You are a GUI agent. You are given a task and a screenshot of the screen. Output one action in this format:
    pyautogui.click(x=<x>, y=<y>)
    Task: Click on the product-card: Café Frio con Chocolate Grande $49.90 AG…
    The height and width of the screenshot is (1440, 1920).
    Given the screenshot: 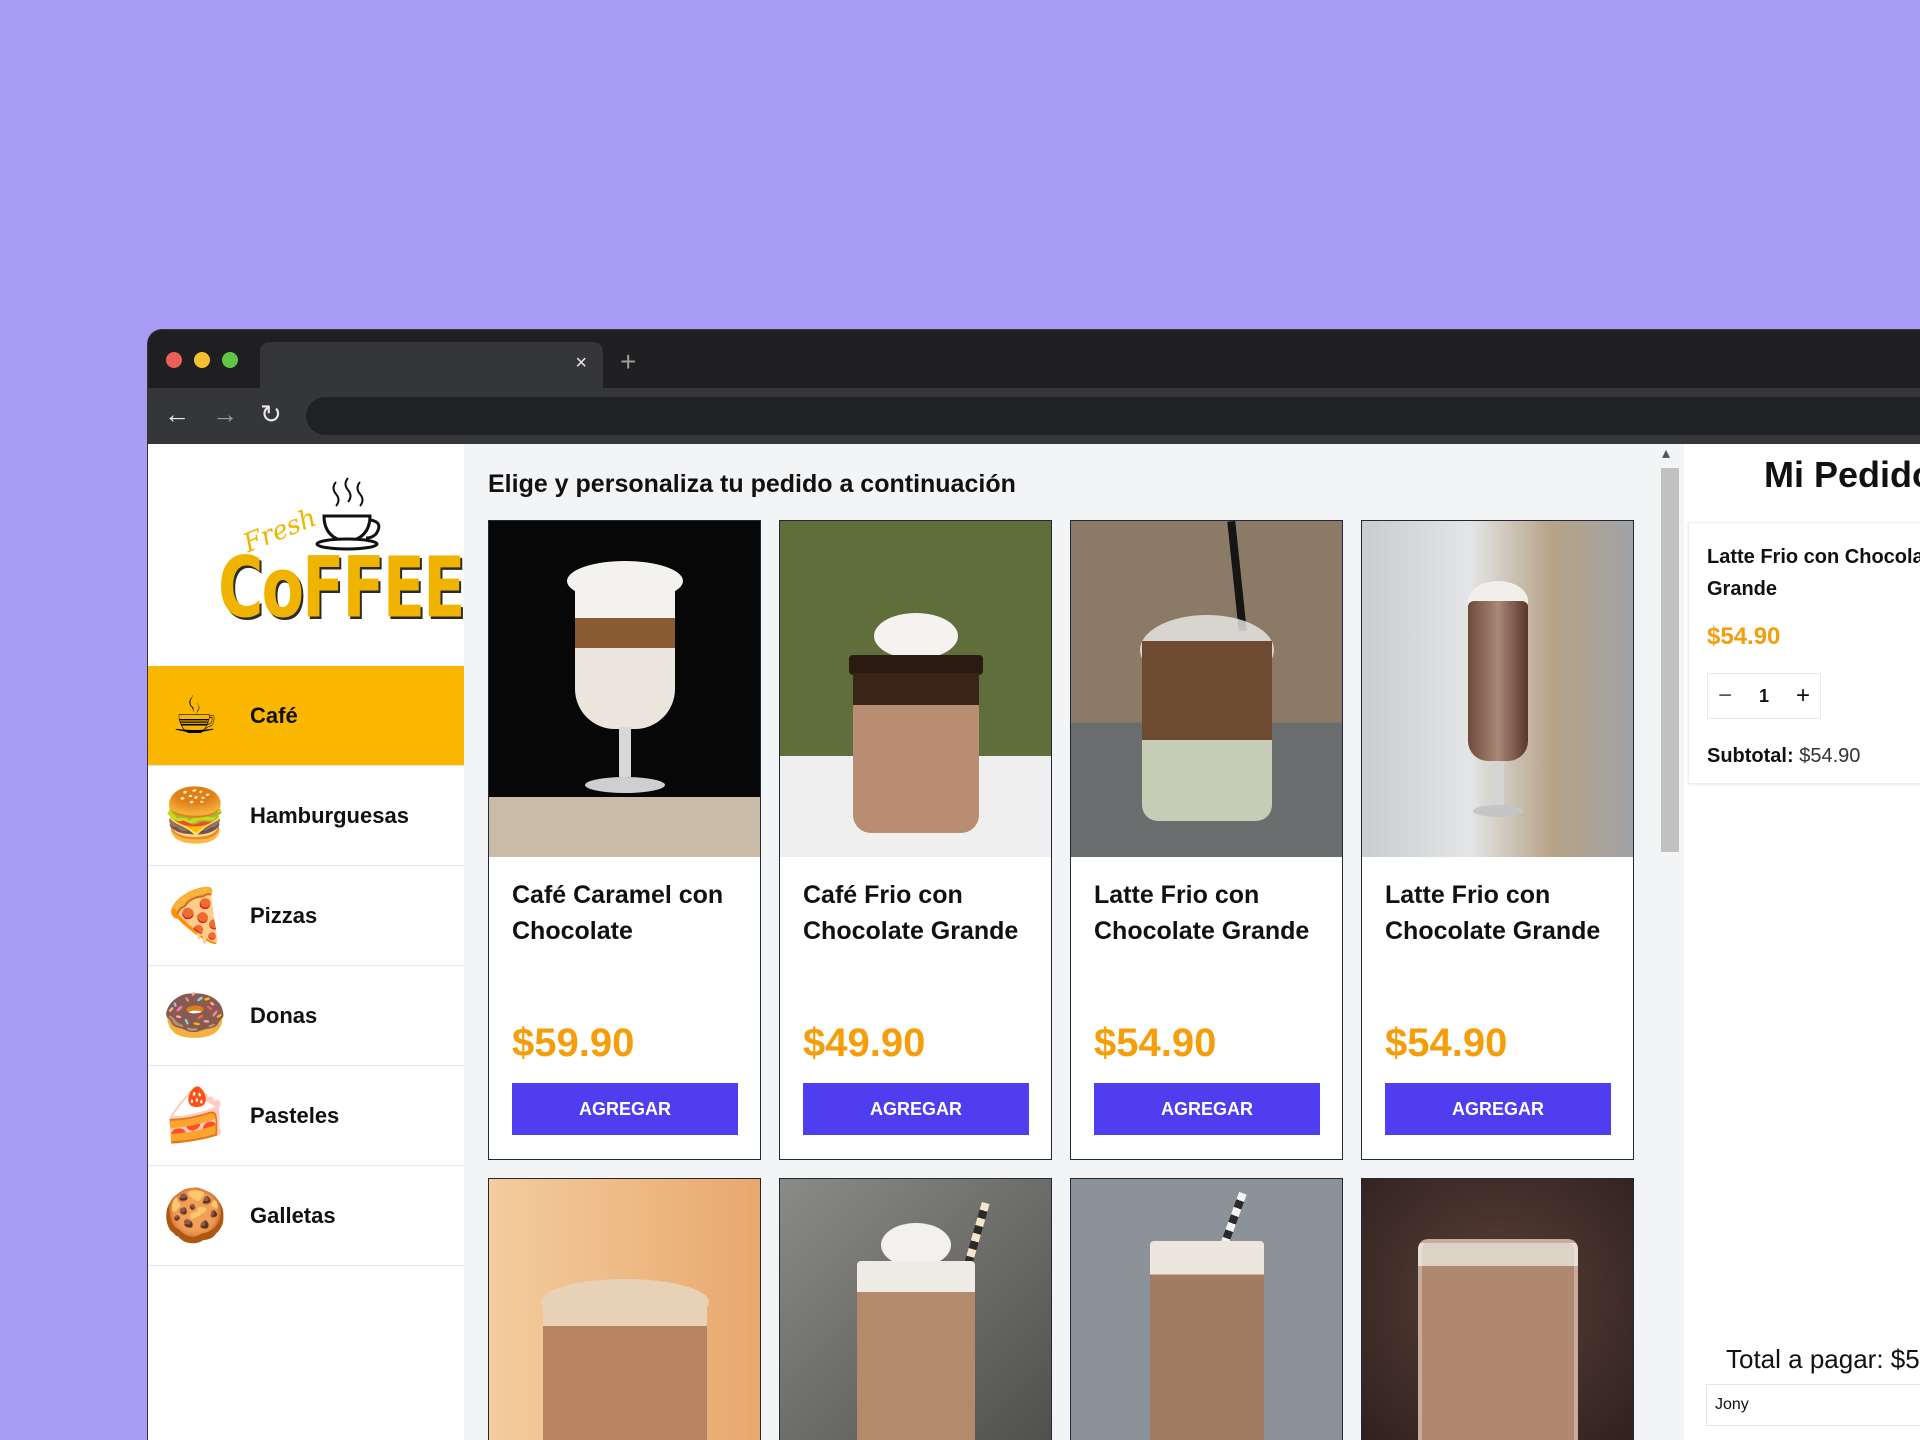 What is the action you would take?
    pyautogui.click(x=915, y=840)
    